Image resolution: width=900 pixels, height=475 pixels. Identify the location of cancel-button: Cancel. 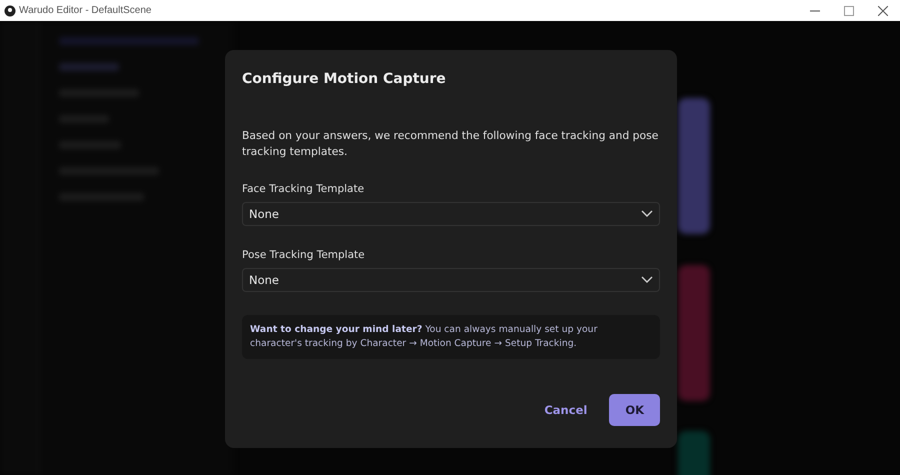
(566, 410).